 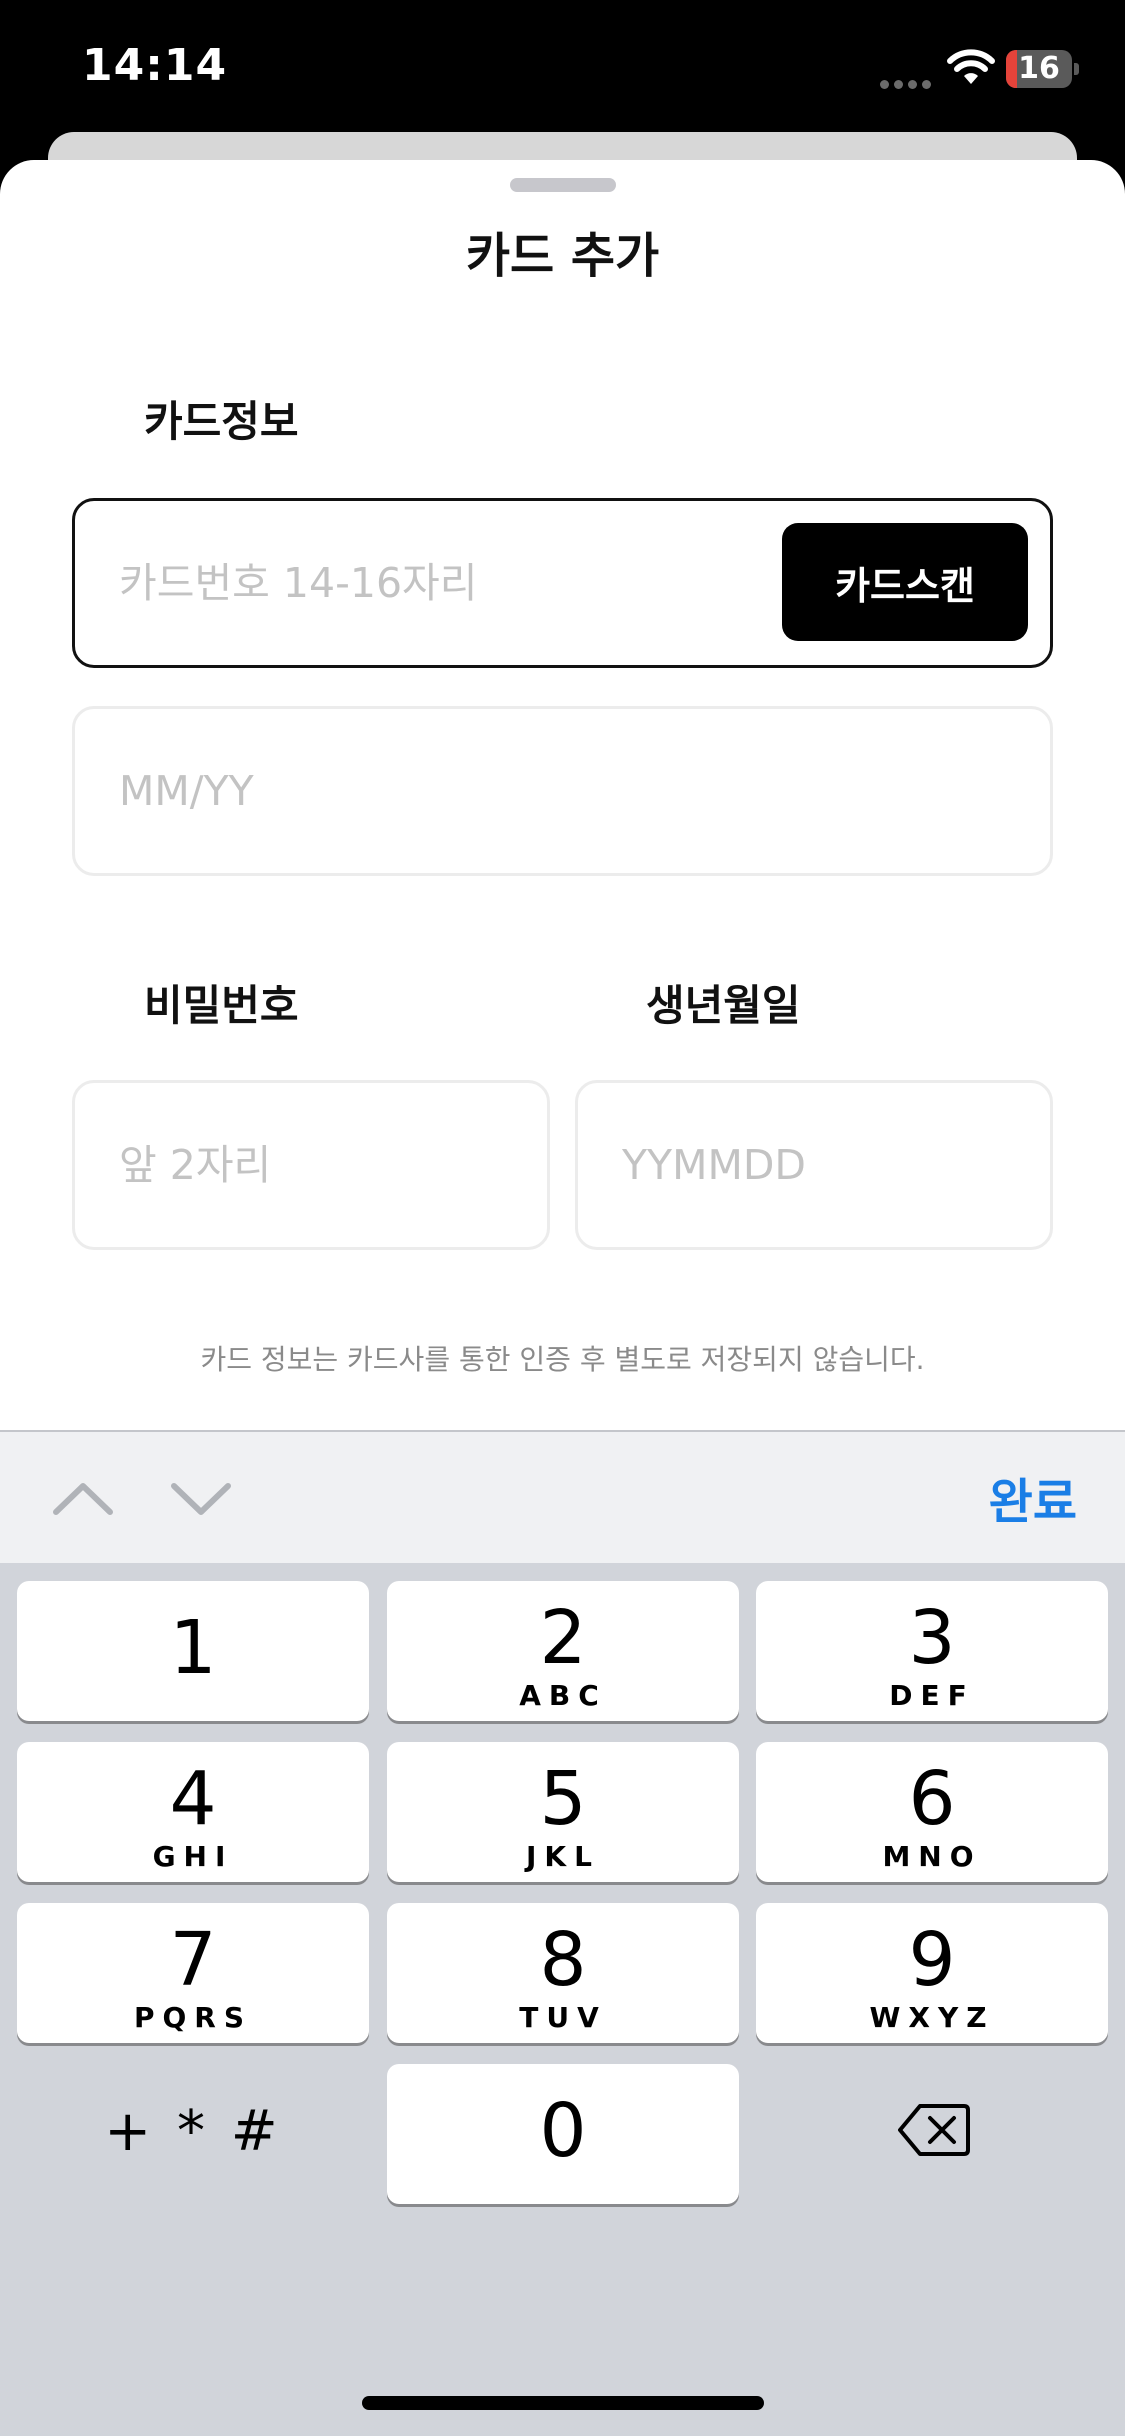 What do you see at coordinates (787, 1165) in the screenshot?
I see `birth-date-input` at bounding box center [787, 1165].